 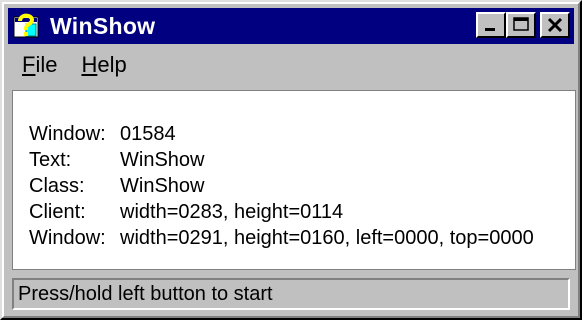 I want to click on info-row-window-handle: Window: 01584, so click(x=281, y=134).